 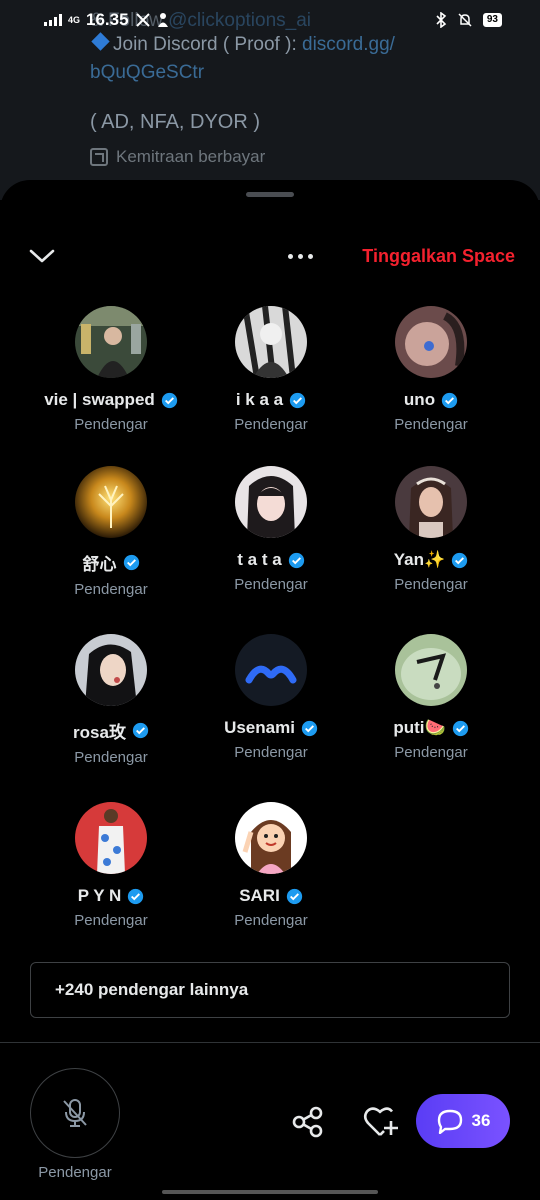 I want to click on listener-name: rosa玫, so click(x=111, y=730).